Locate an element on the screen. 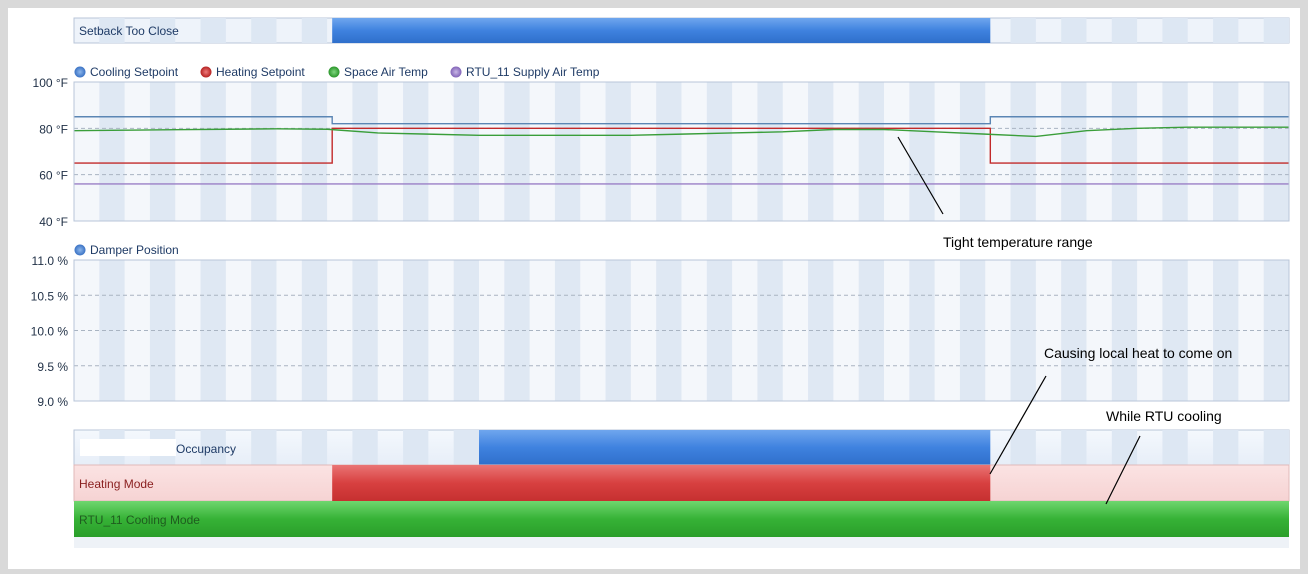 This screenshot has height=574, width=1308. heating-mode-bar is located at coordinates (661, 483).